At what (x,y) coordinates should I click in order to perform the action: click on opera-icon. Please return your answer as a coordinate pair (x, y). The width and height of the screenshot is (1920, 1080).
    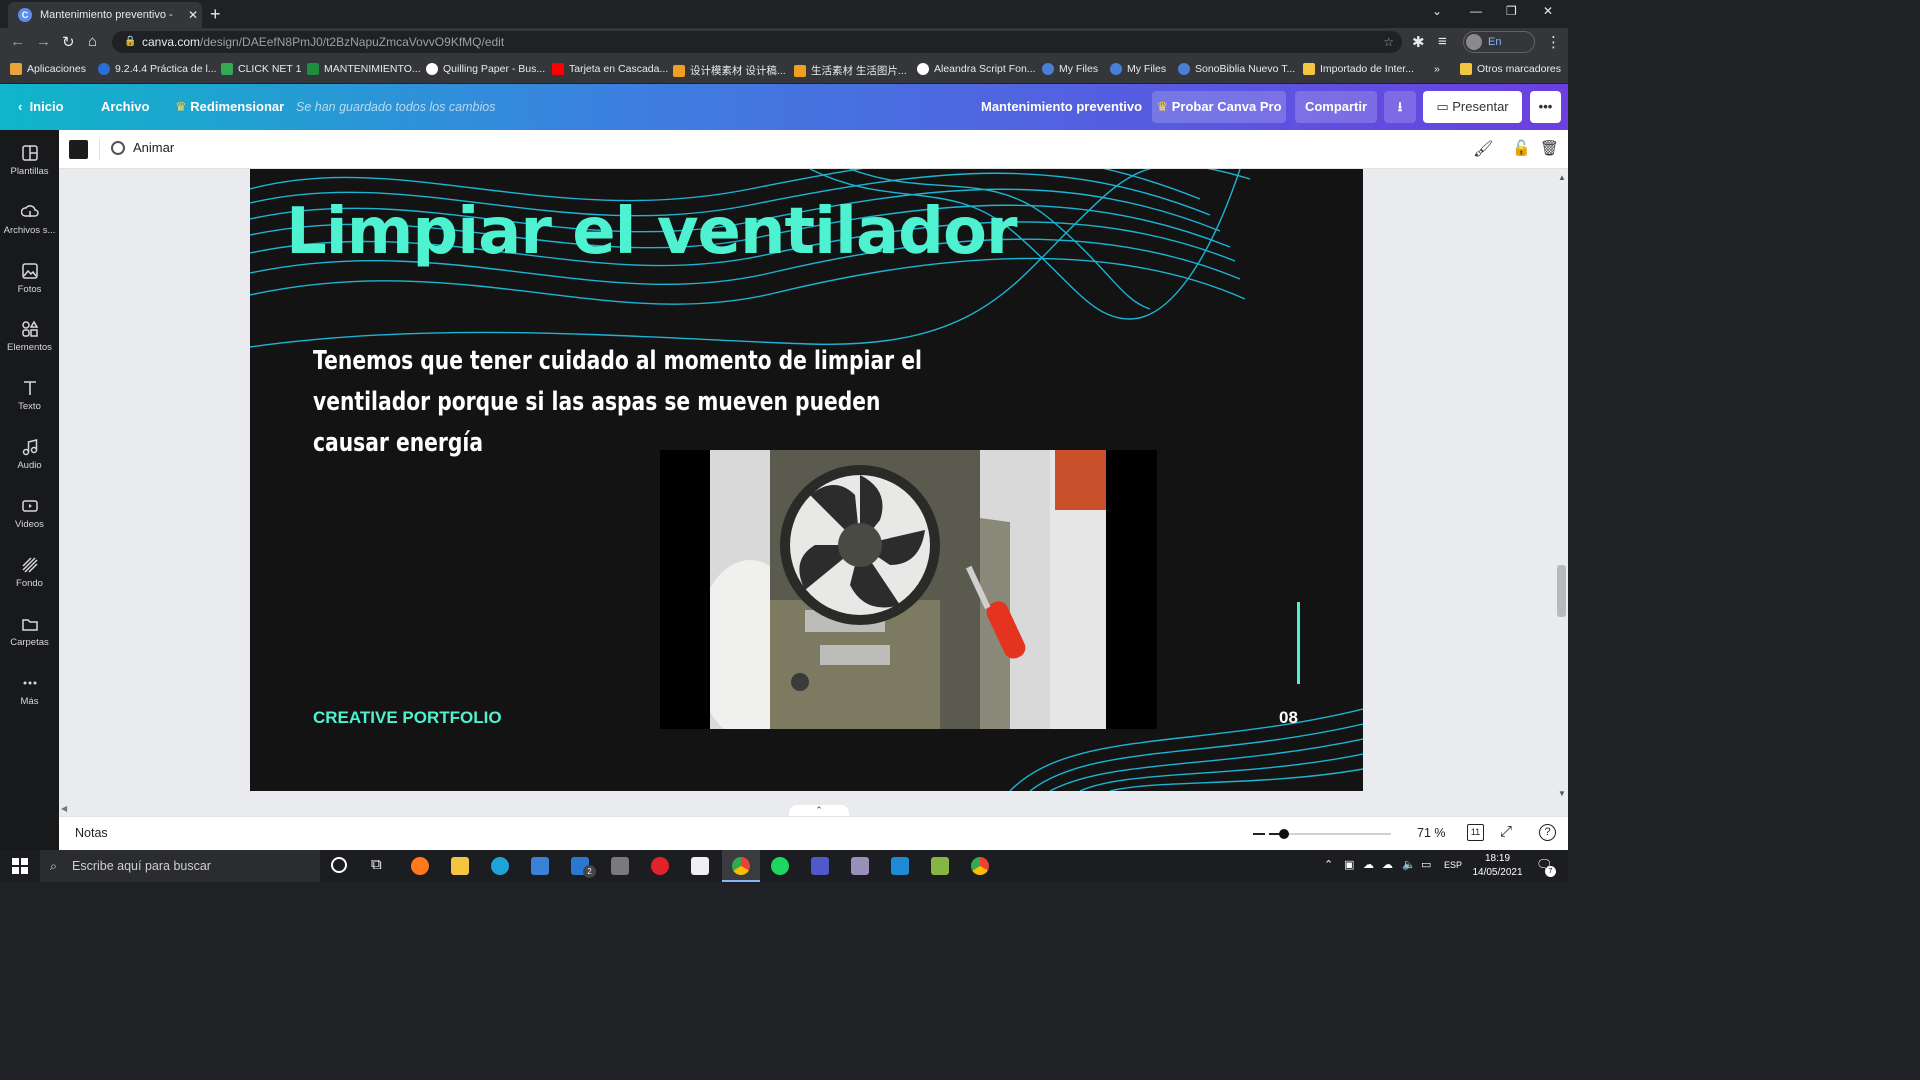
    Looking at the image, I should click on (660, 866).